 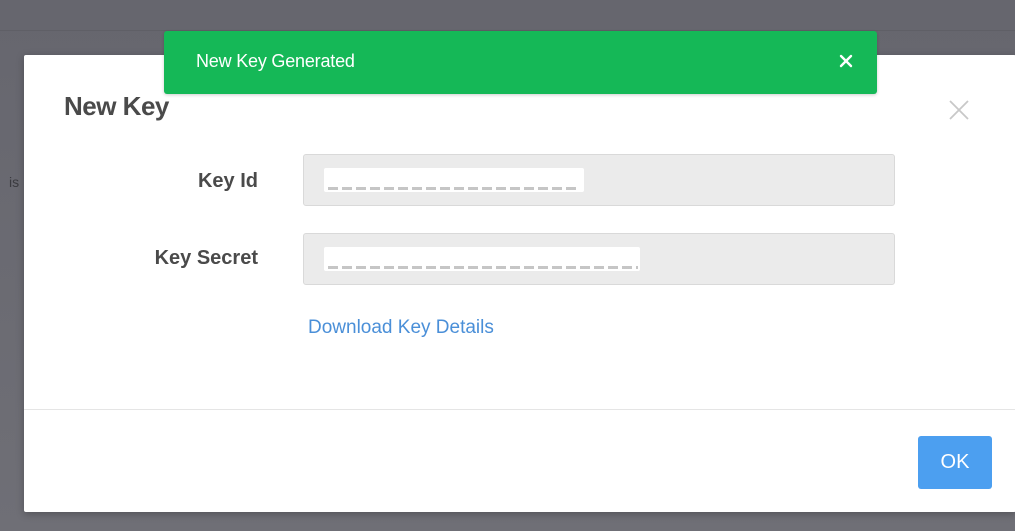 I want to click on modal-title: New Key, so click(x=116, y=106).